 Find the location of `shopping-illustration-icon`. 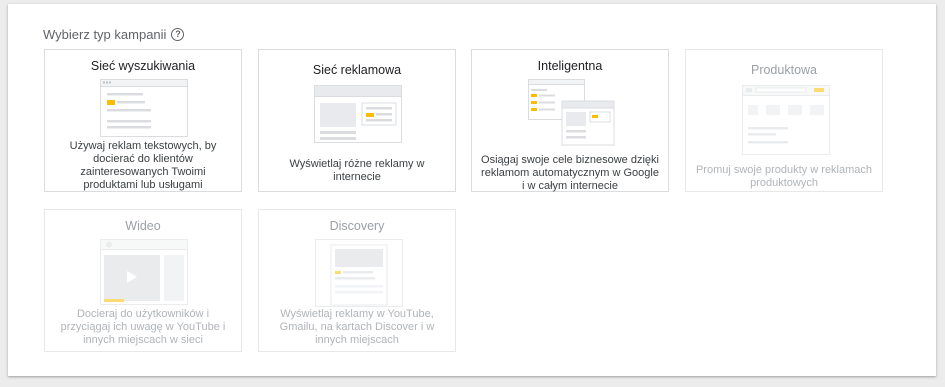

shopping-illustration-icon is located at coordinates (786, 120).